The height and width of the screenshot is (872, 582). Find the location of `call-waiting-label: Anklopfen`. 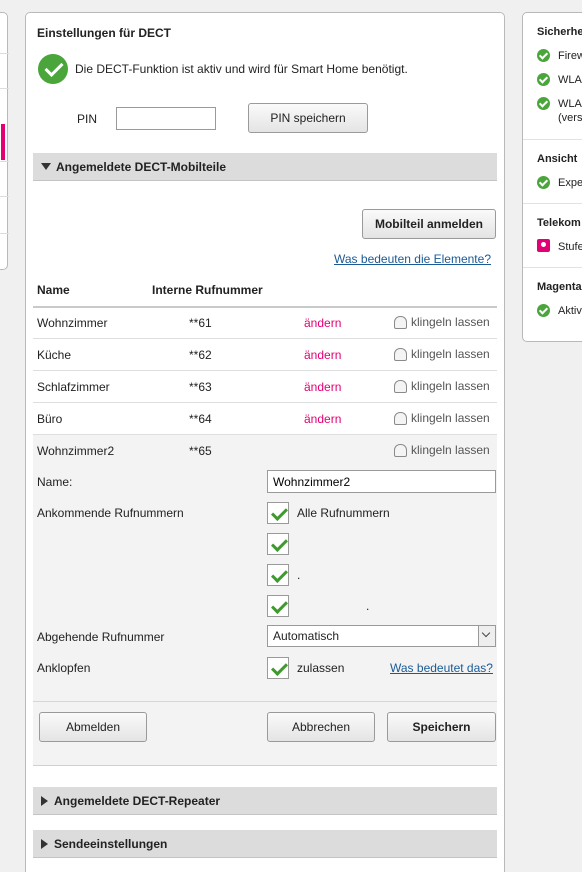

call-waiting-label: Anklopfen is located at coordinates (64, 668).